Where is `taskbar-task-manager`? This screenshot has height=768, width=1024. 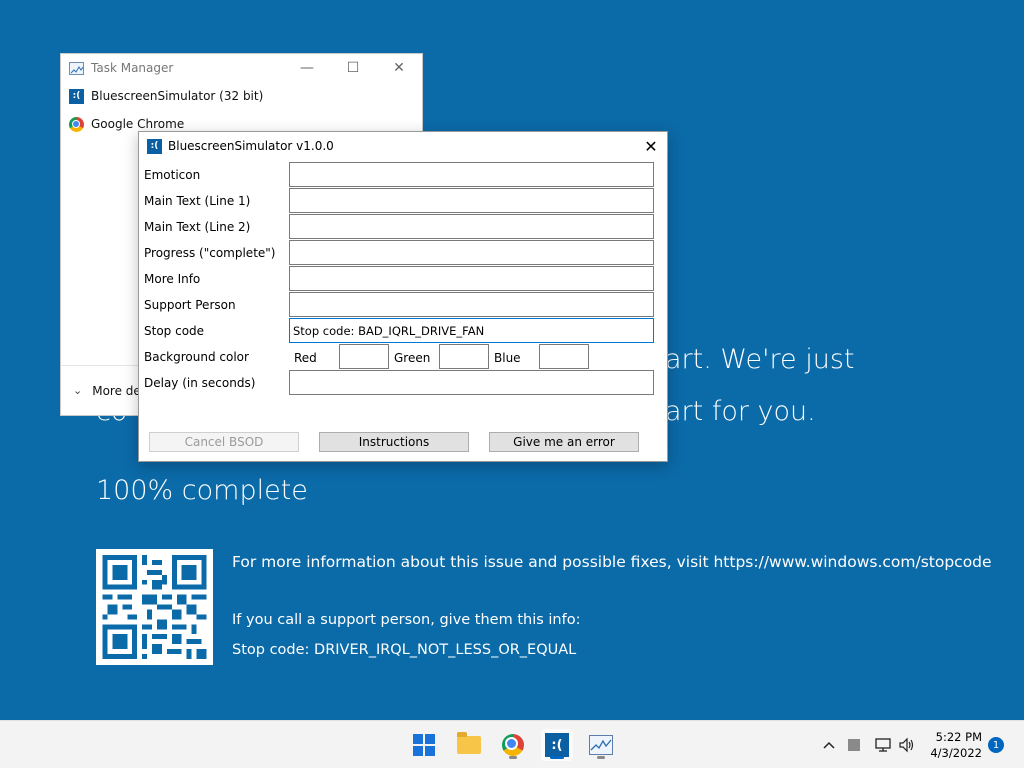 taskbar-task-manager is located at coordinates (601, 745).